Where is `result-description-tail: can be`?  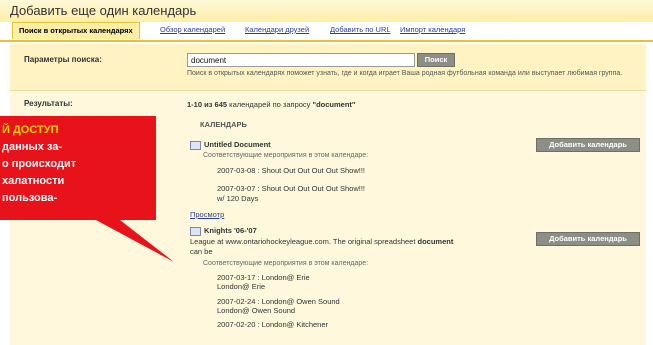
result-description-tail: can be is located at coordinates (201, 251).